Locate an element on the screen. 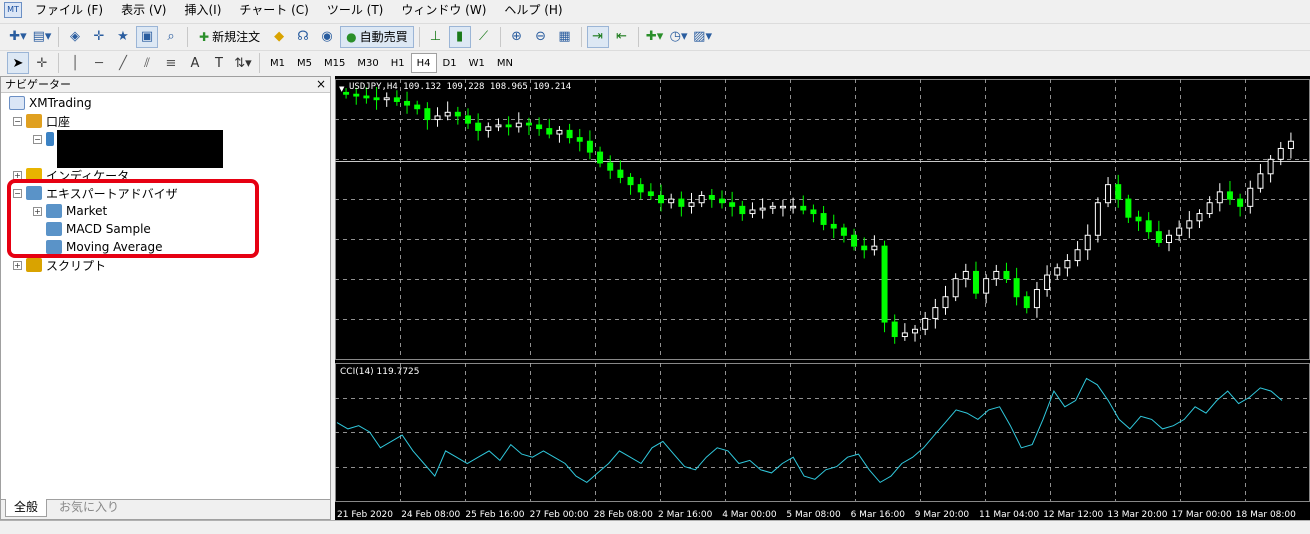 Image resolution: width=1310 pixels, height=534 pixels. profiles-icon: ▤▾ is located at coordinates (42, 37).